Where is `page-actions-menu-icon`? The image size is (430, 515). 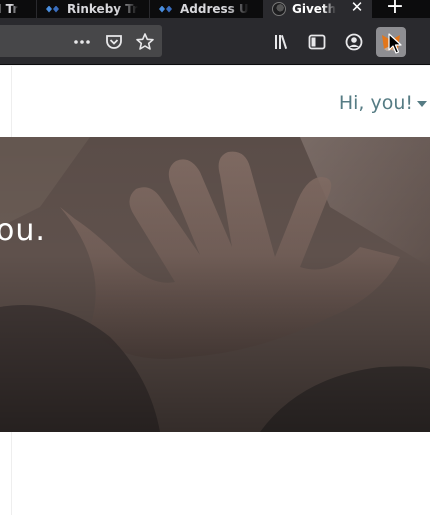 page-actions-menu-icon is located at coordinates (82, 42).